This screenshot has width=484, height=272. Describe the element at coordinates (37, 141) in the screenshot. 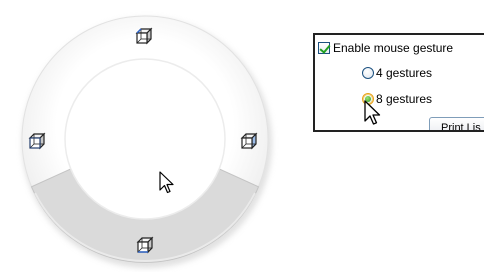

I see `left-cube-icon` at that location.